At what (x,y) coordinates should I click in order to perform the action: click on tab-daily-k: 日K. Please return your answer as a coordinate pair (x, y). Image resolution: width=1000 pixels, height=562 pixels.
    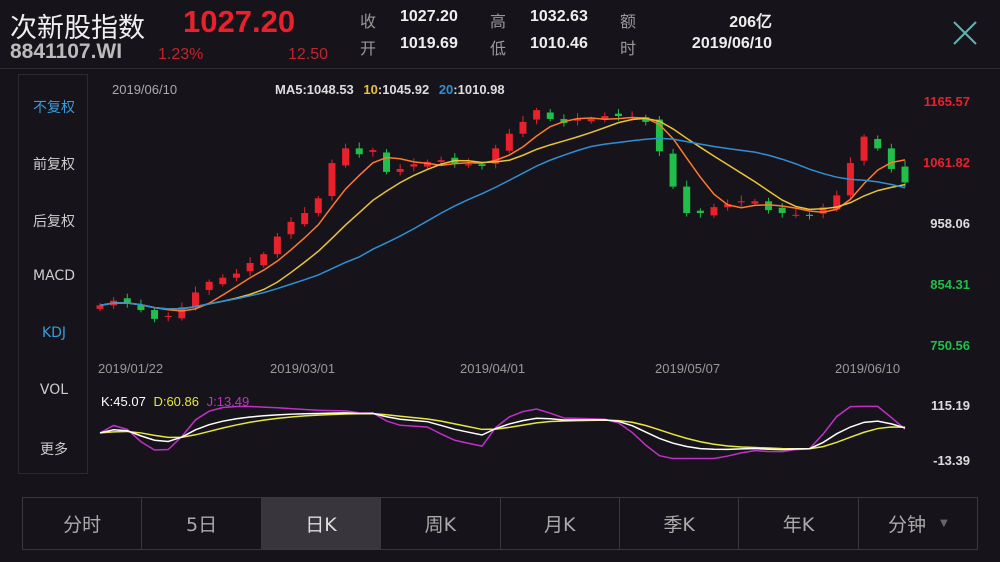
    Looking at the image, I should click on (321, 523).